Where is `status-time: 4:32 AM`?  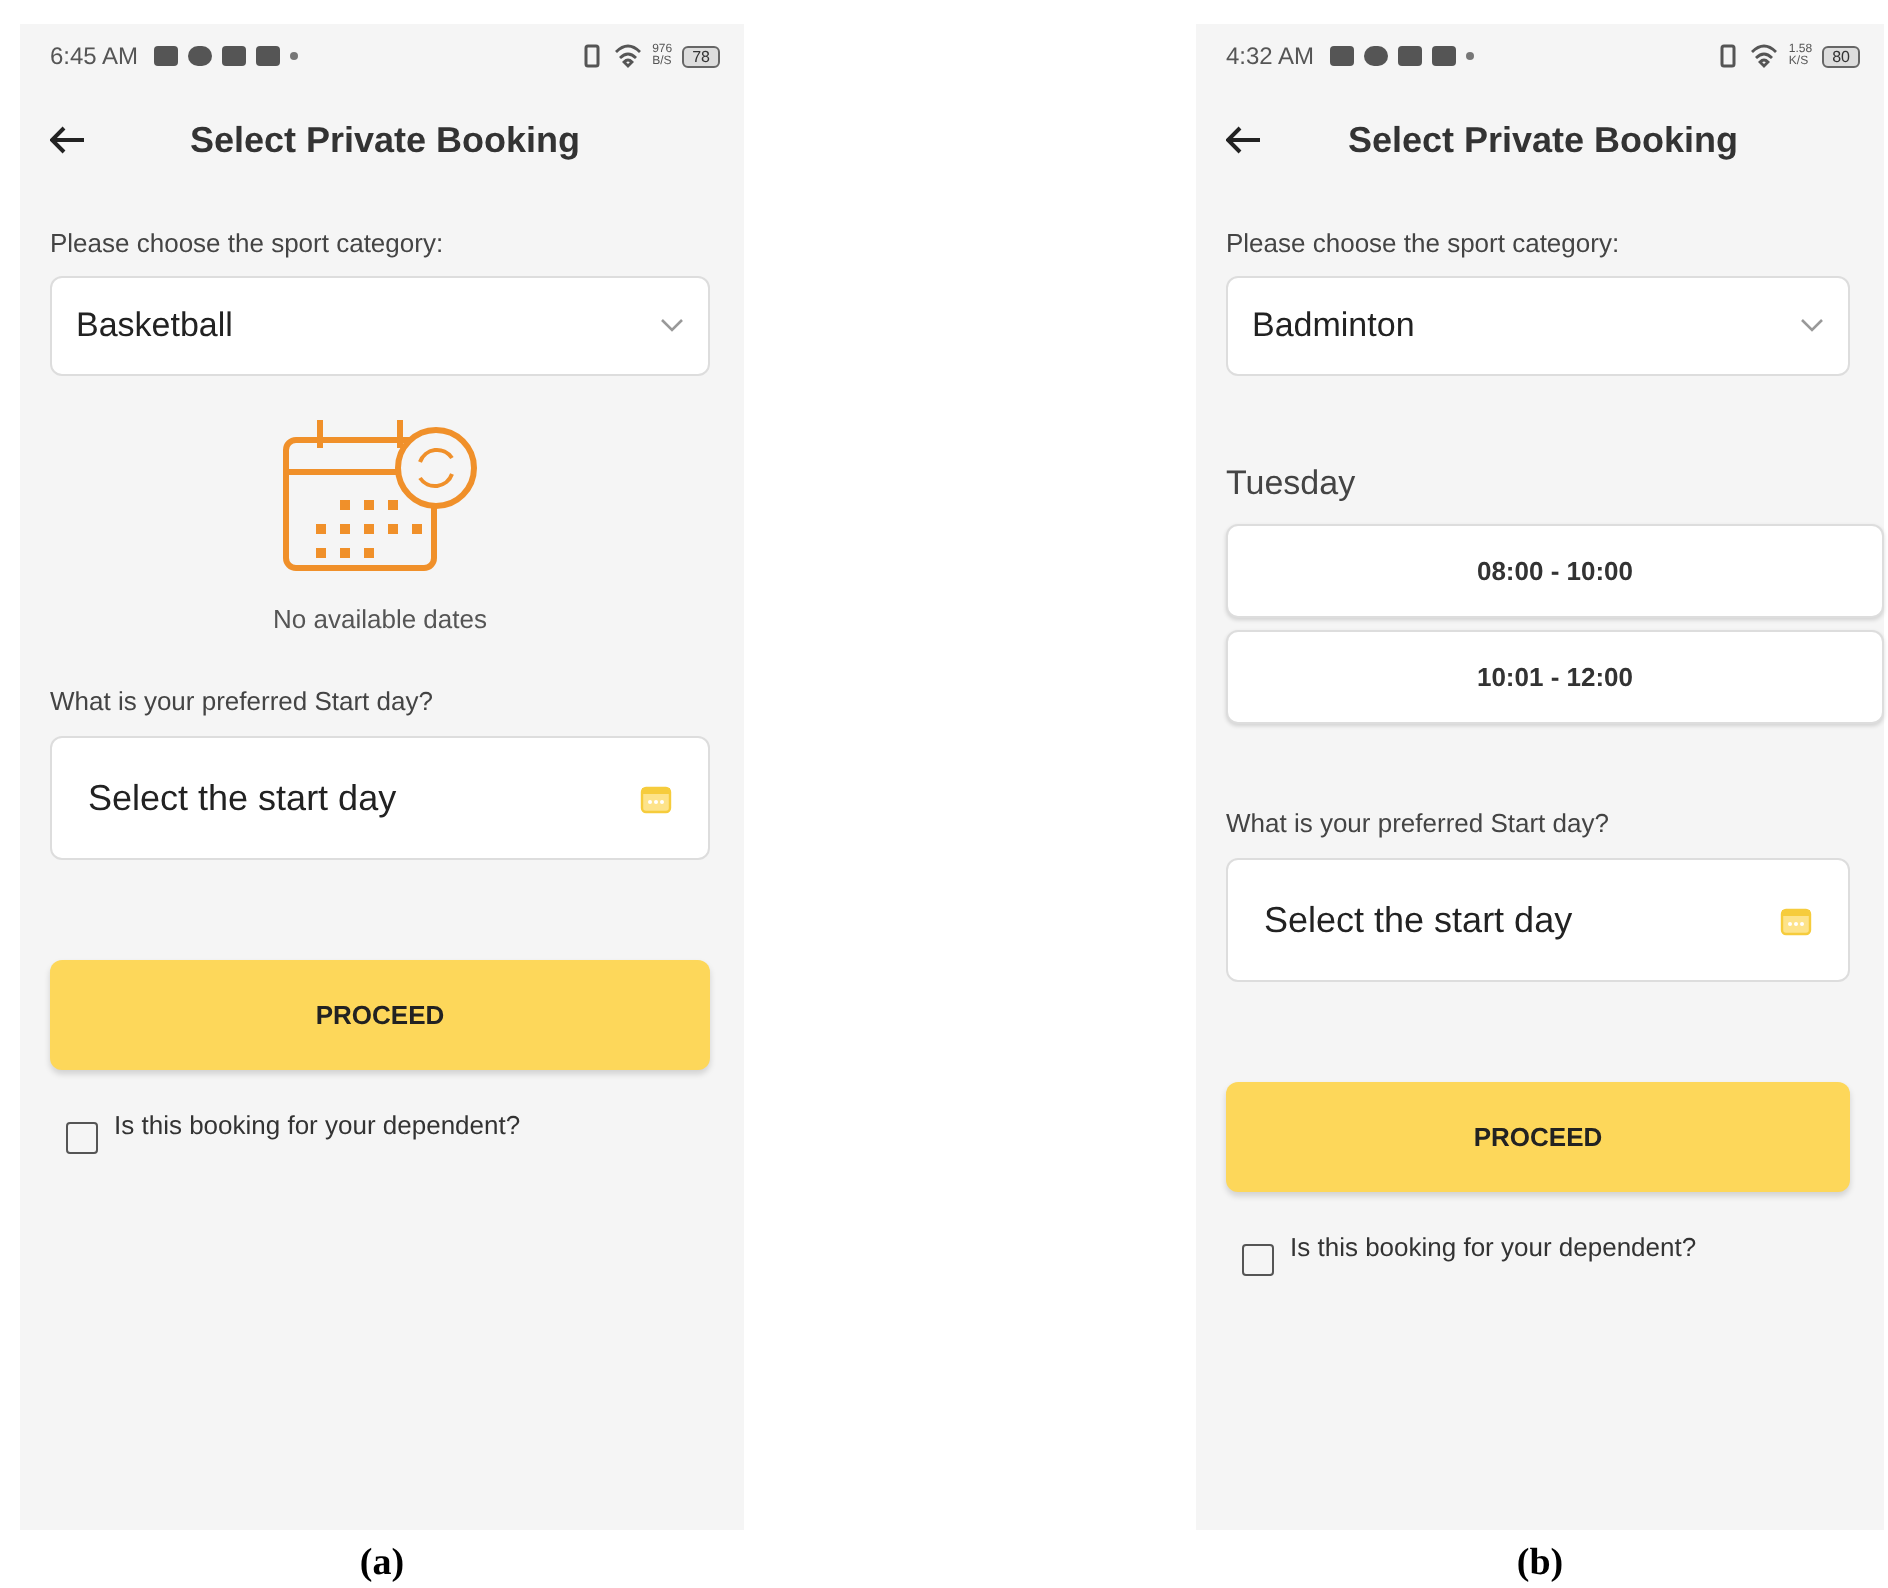
status-time: 4:32 AM is located at coordinates (1270, 56).